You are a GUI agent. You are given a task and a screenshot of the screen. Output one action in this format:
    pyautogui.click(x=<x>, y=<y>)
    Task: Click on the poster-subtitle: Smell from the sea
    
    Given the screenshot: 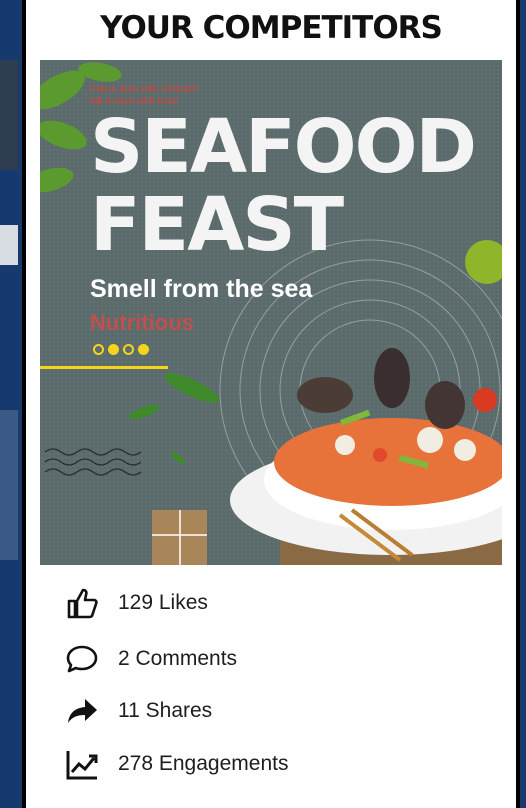 What is the action you would take?
    pyautogui.click(x=201, y=289)
    